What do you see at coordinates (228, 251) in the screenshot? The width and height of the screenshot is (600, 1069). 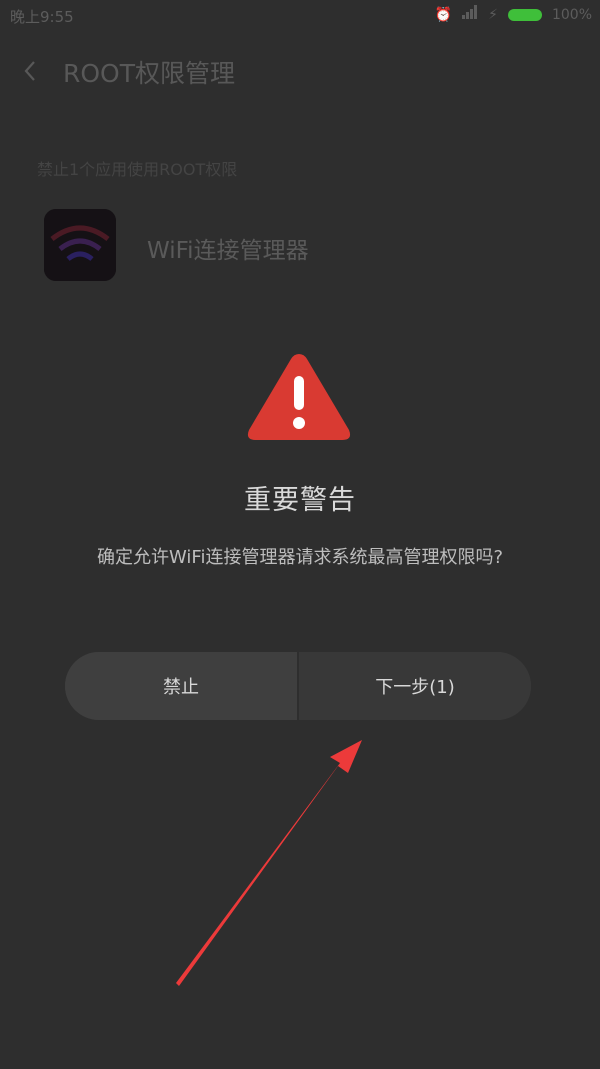 I see `app-name: WiFi连接管理器` at bounding box center [228, 251].